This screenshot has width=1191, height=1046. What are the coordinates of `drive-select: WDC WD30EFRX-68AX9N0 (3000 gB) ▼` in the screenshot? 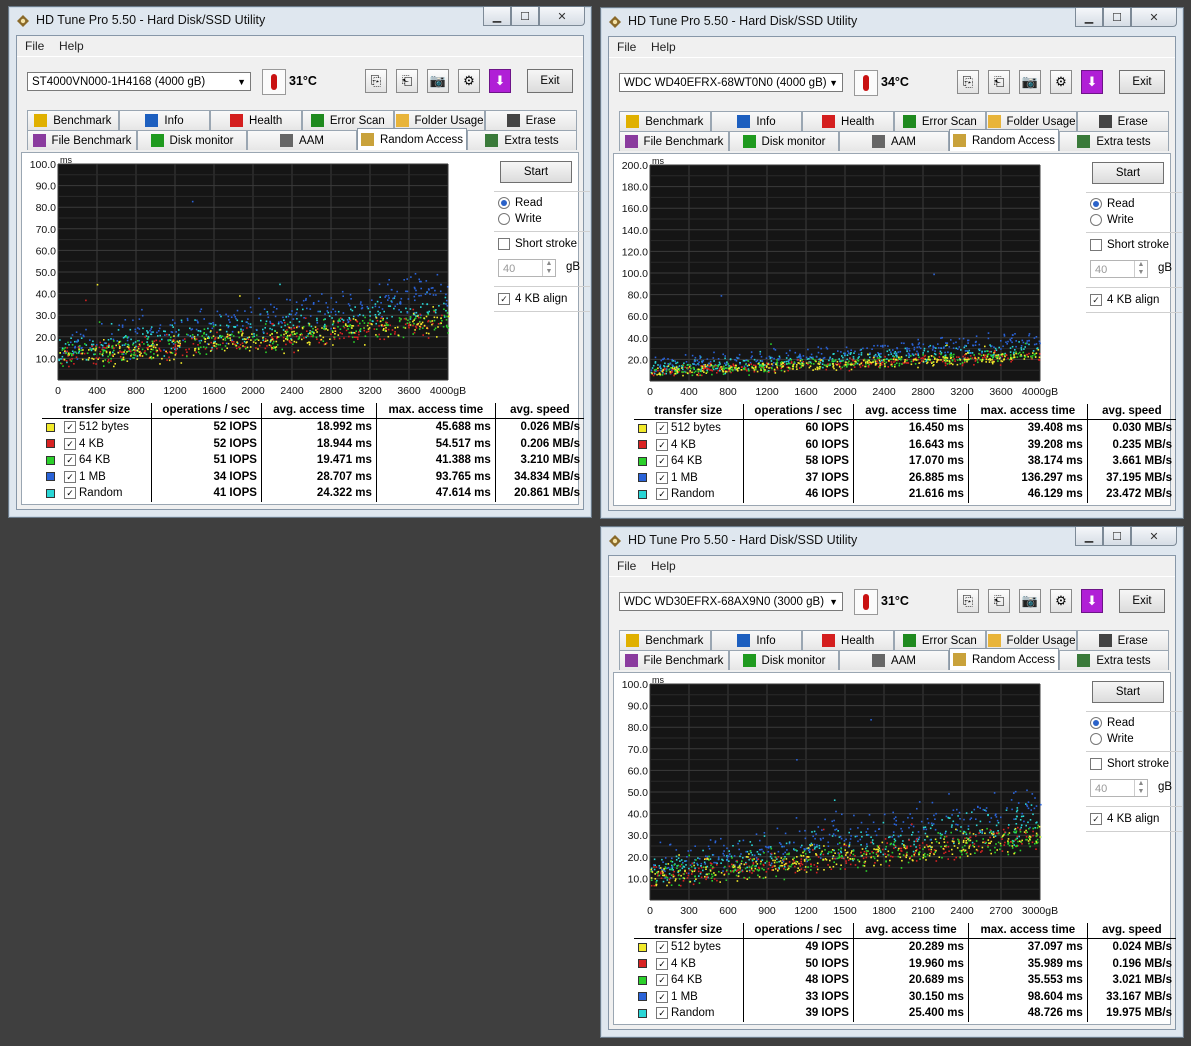 It's located at (731, 601).